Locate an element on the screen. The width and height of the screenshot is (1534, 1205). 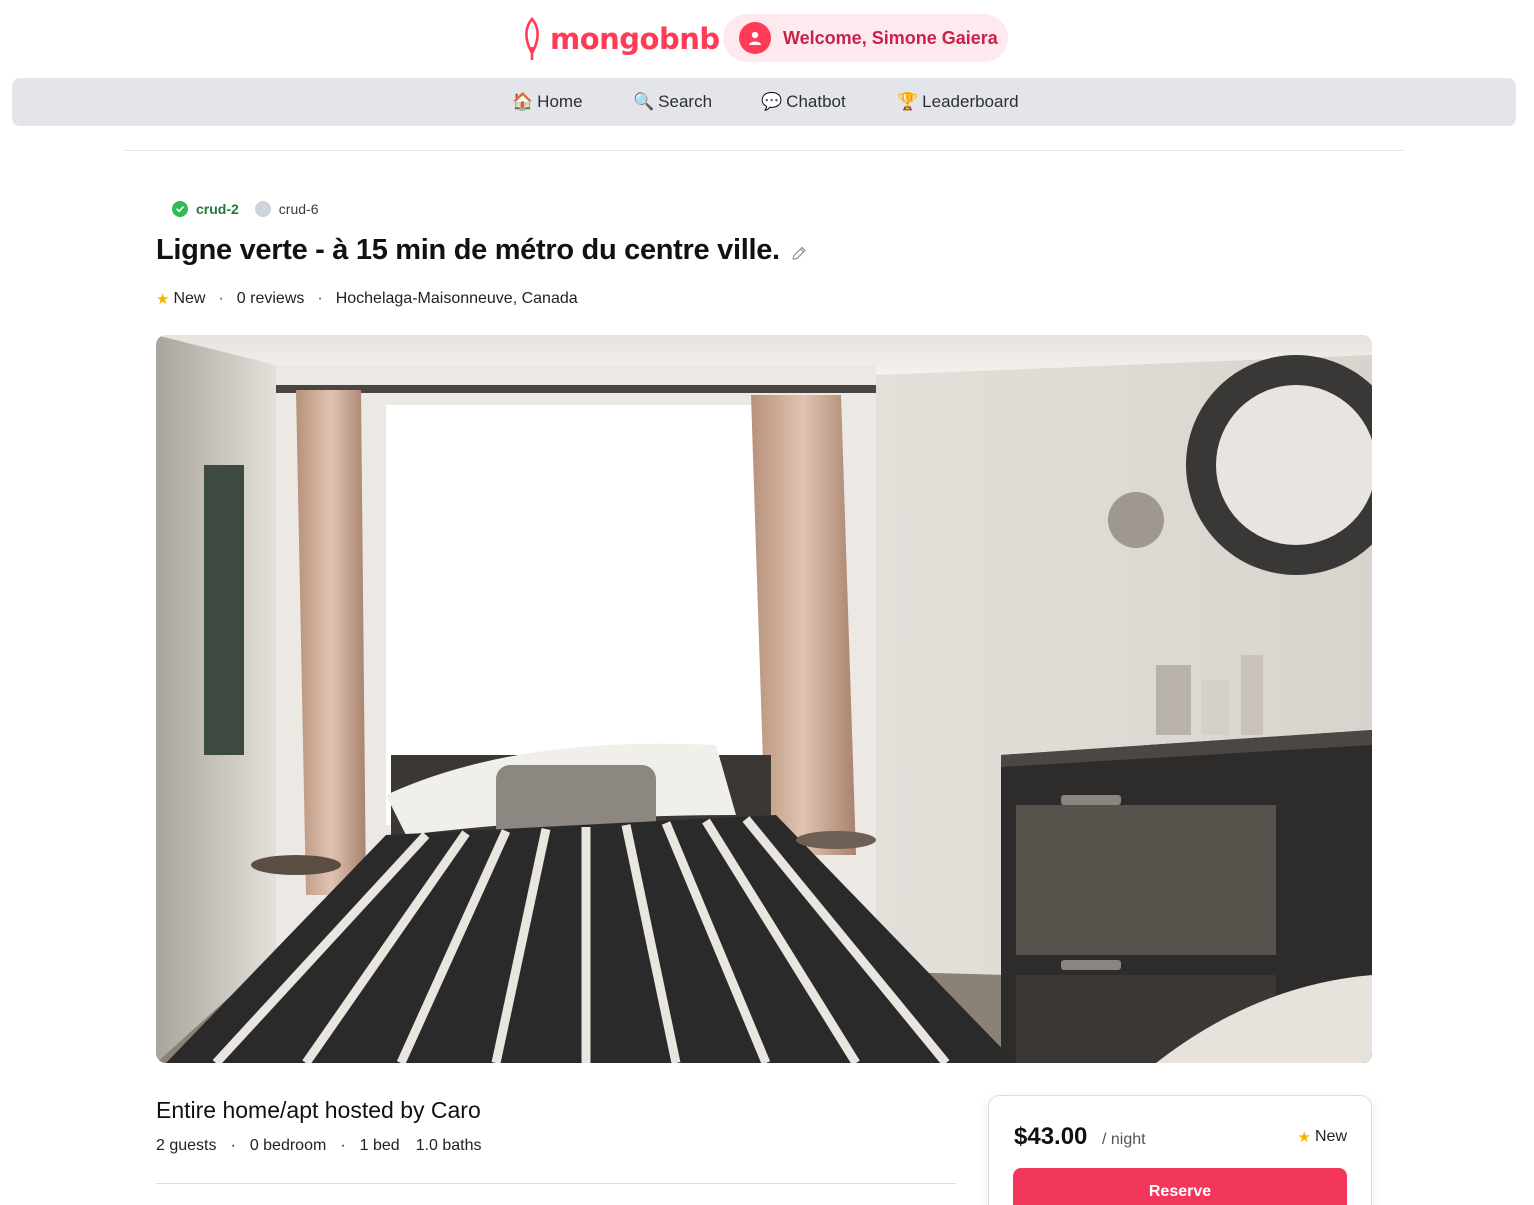
bedroom-count: 0 bedroom is located at coordinates (288, 1145).